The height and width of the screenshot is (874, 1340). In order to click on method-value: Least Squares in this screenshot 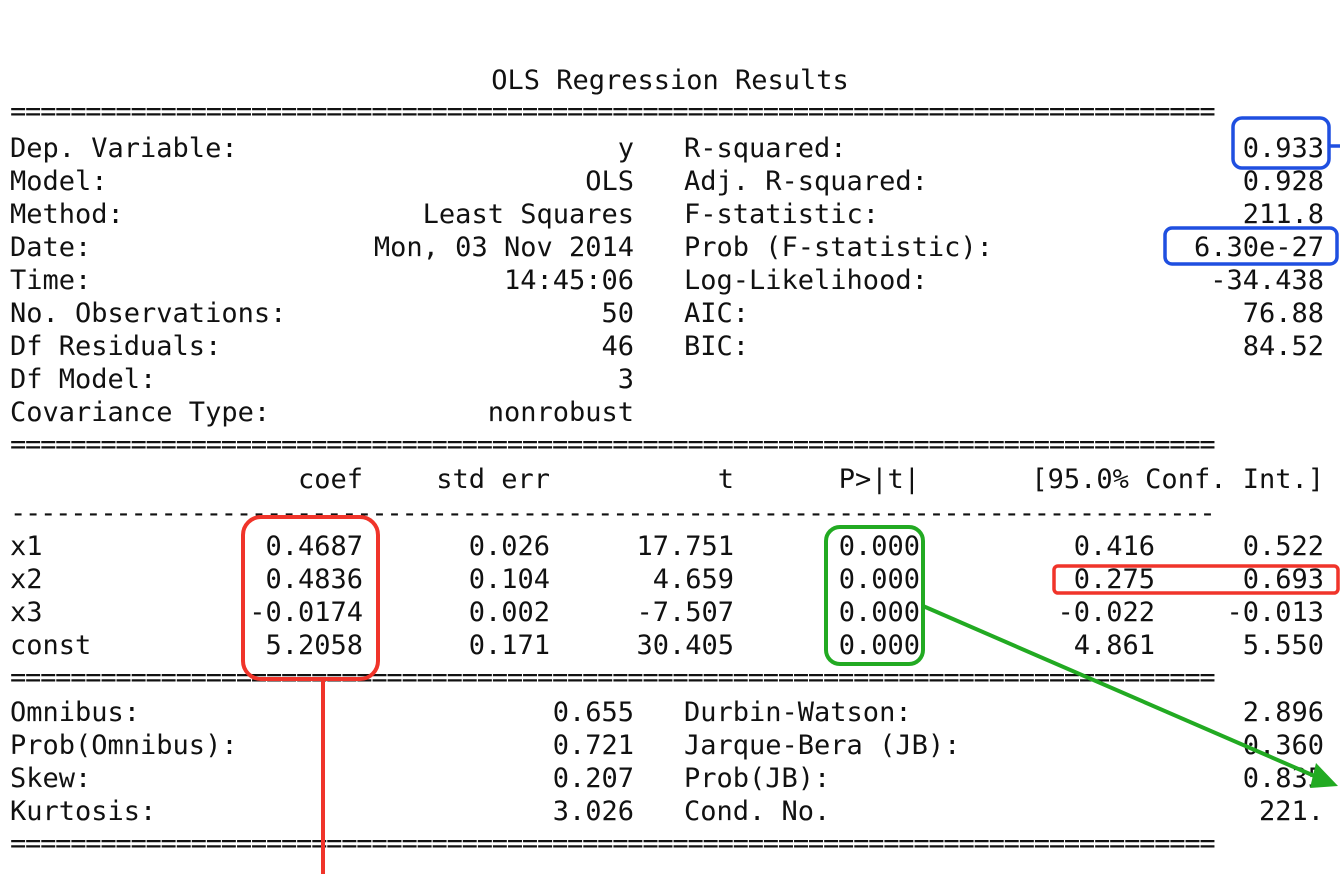, I will do `click(528, 214)`.